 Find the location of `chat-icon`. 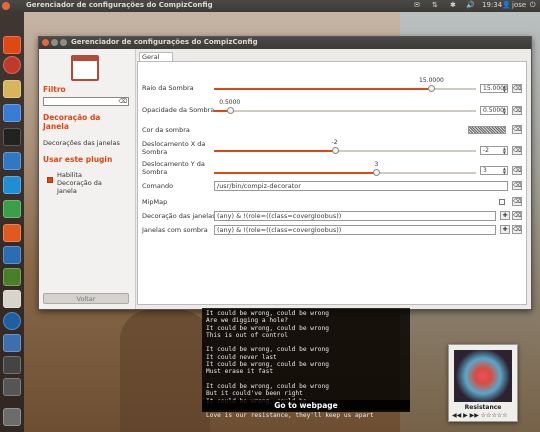

chat-icon is located at coordinates (12, 255).